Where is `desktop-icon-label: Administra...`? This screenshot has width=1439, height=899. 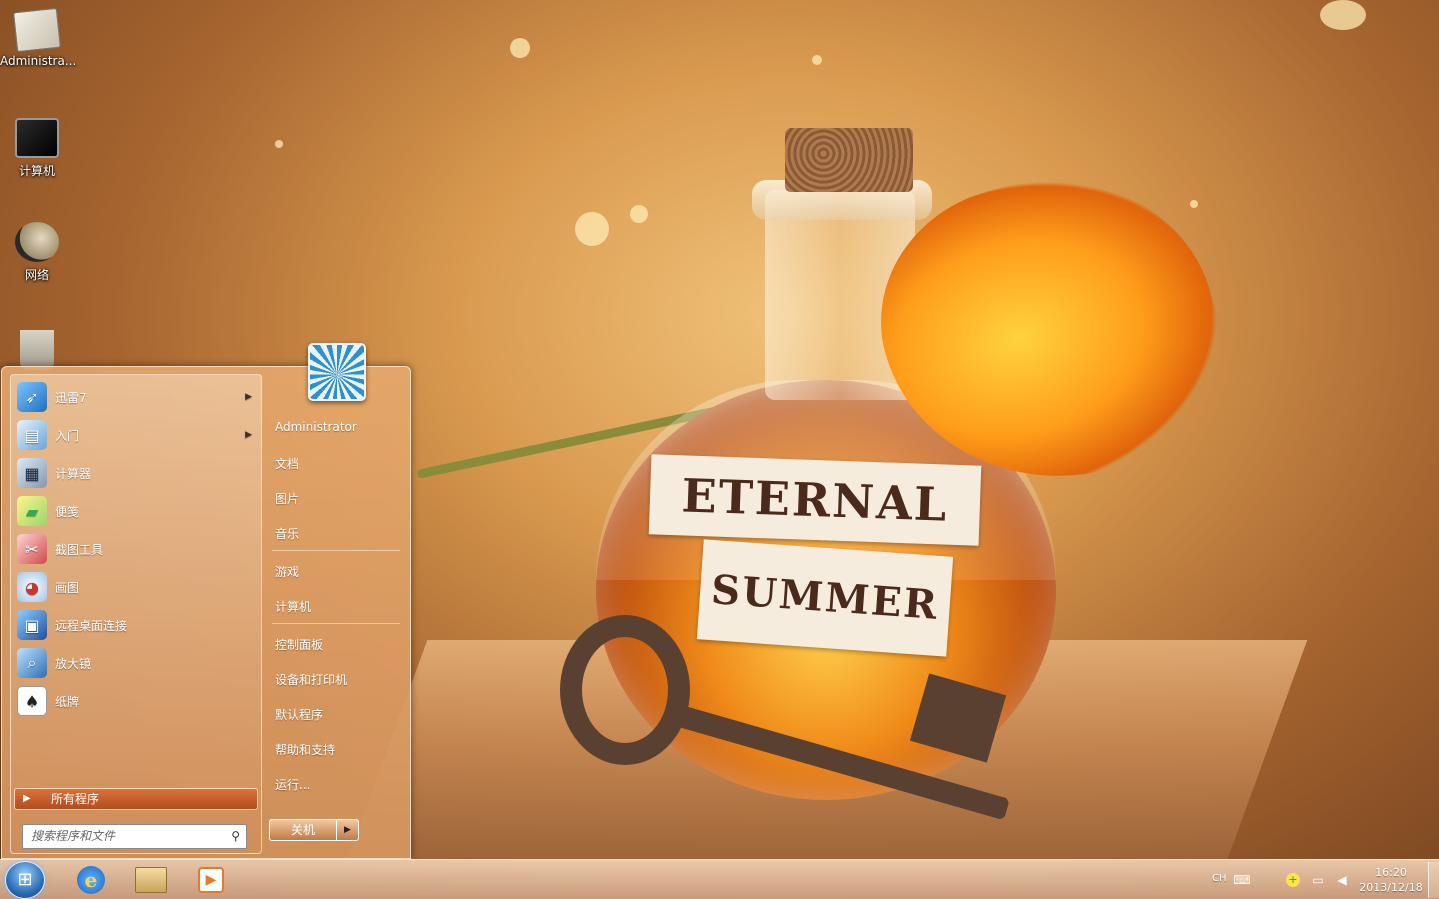
desktop-icon-label: Administra... is located at coordinates (38, 61).